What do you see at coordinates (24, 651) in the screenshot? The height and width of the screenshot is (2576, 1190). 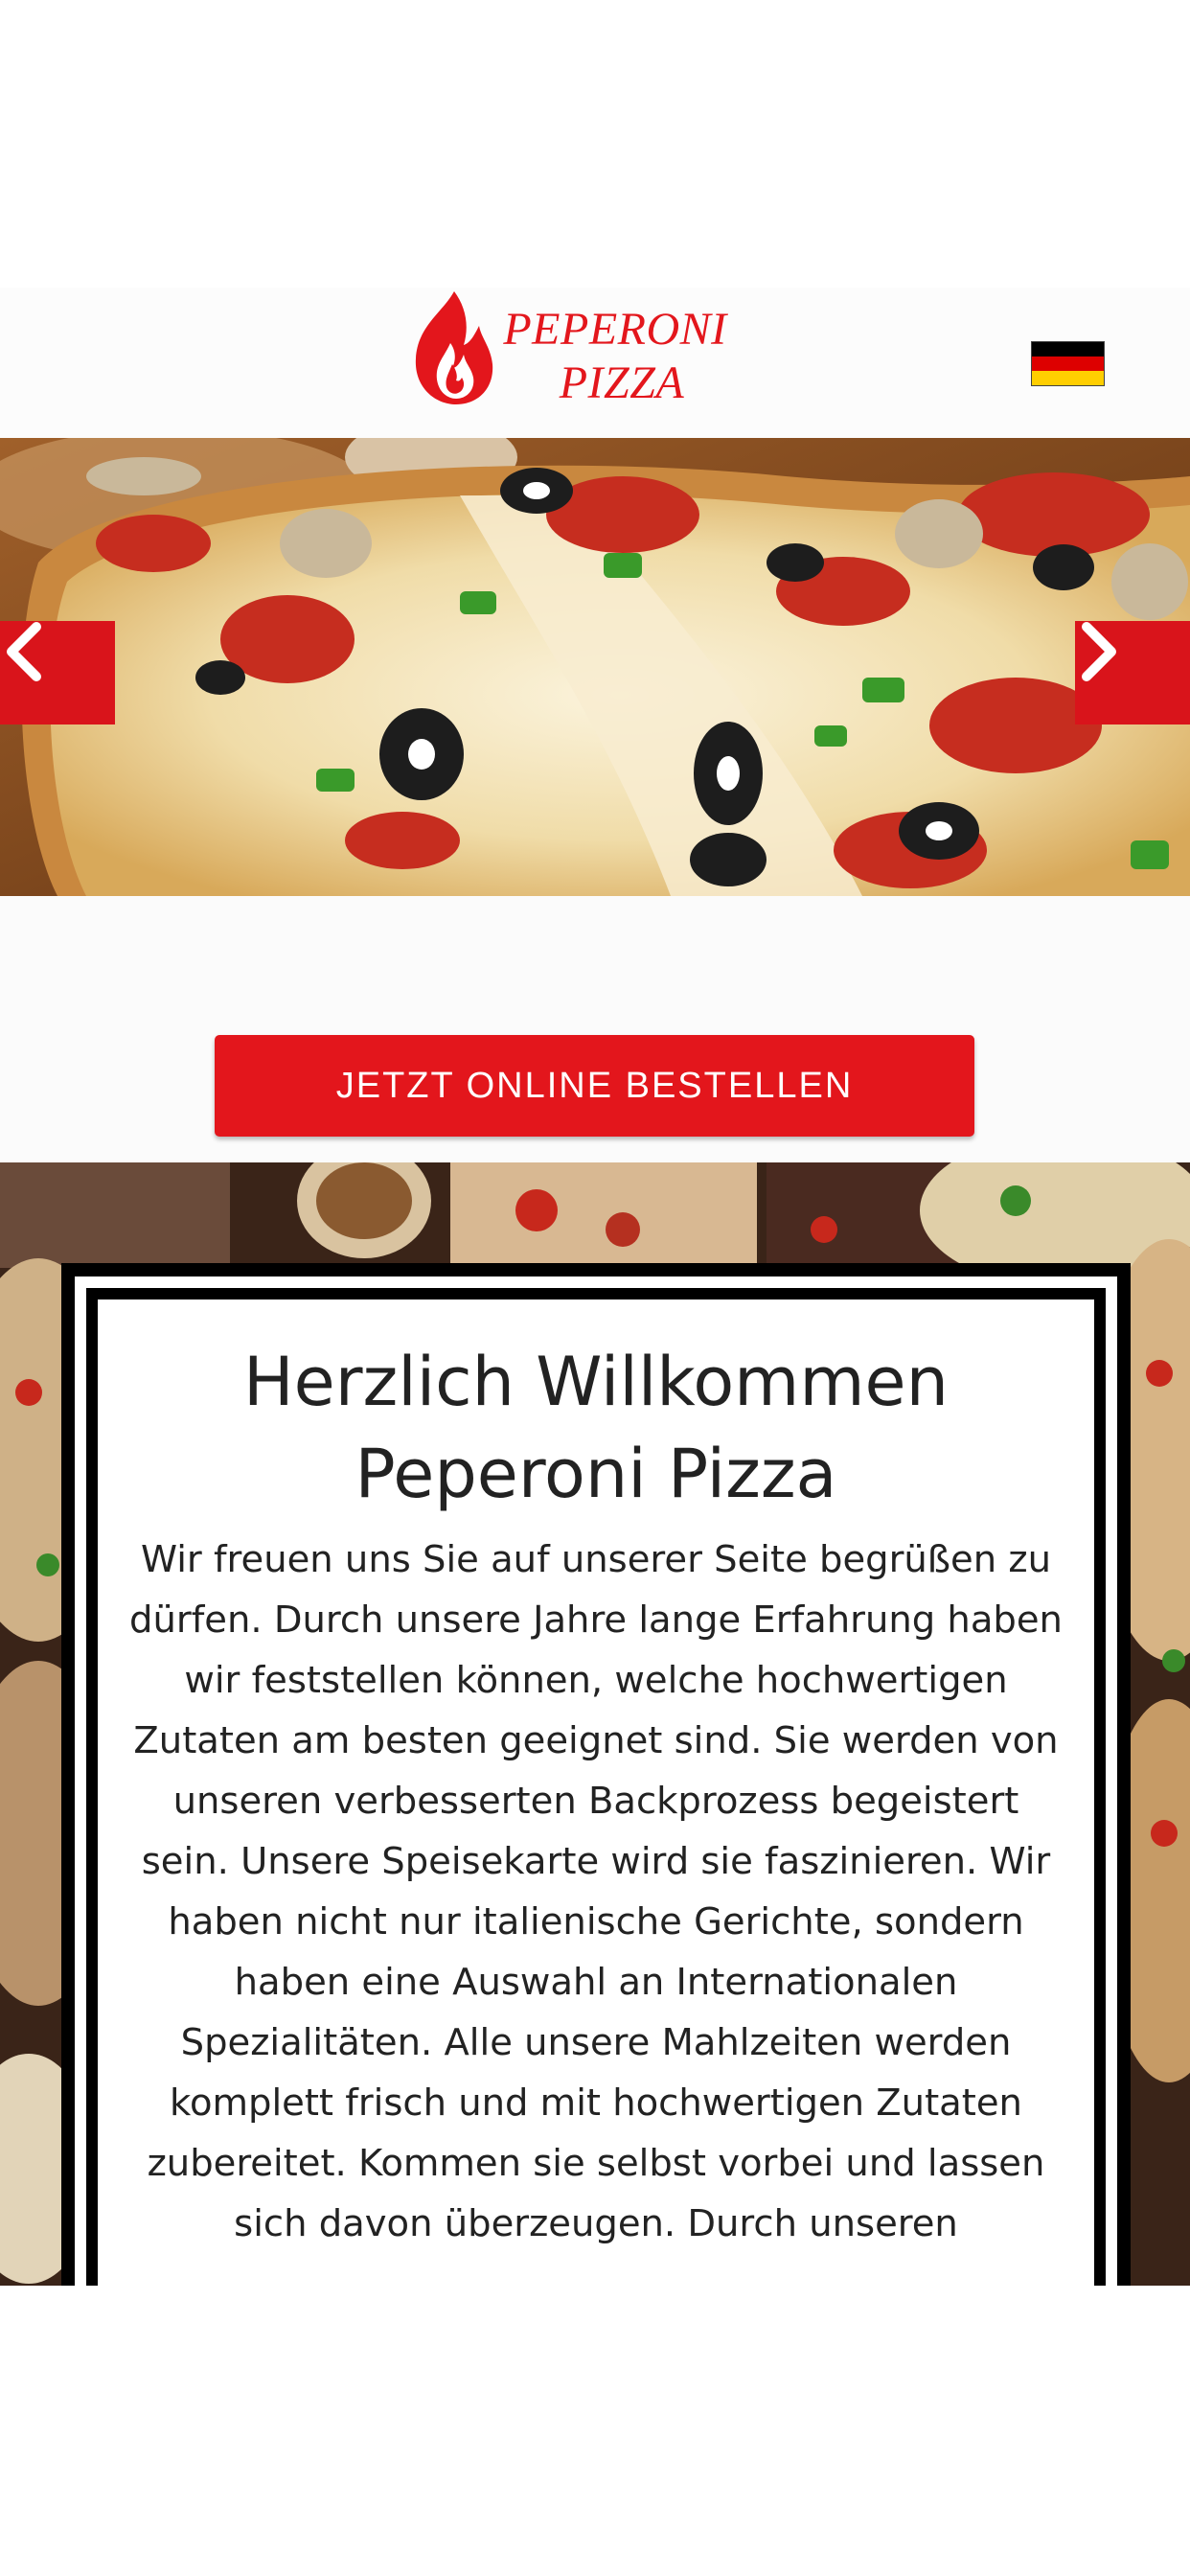 I see `chevron-left-icon` at bounding box center [24, 651].